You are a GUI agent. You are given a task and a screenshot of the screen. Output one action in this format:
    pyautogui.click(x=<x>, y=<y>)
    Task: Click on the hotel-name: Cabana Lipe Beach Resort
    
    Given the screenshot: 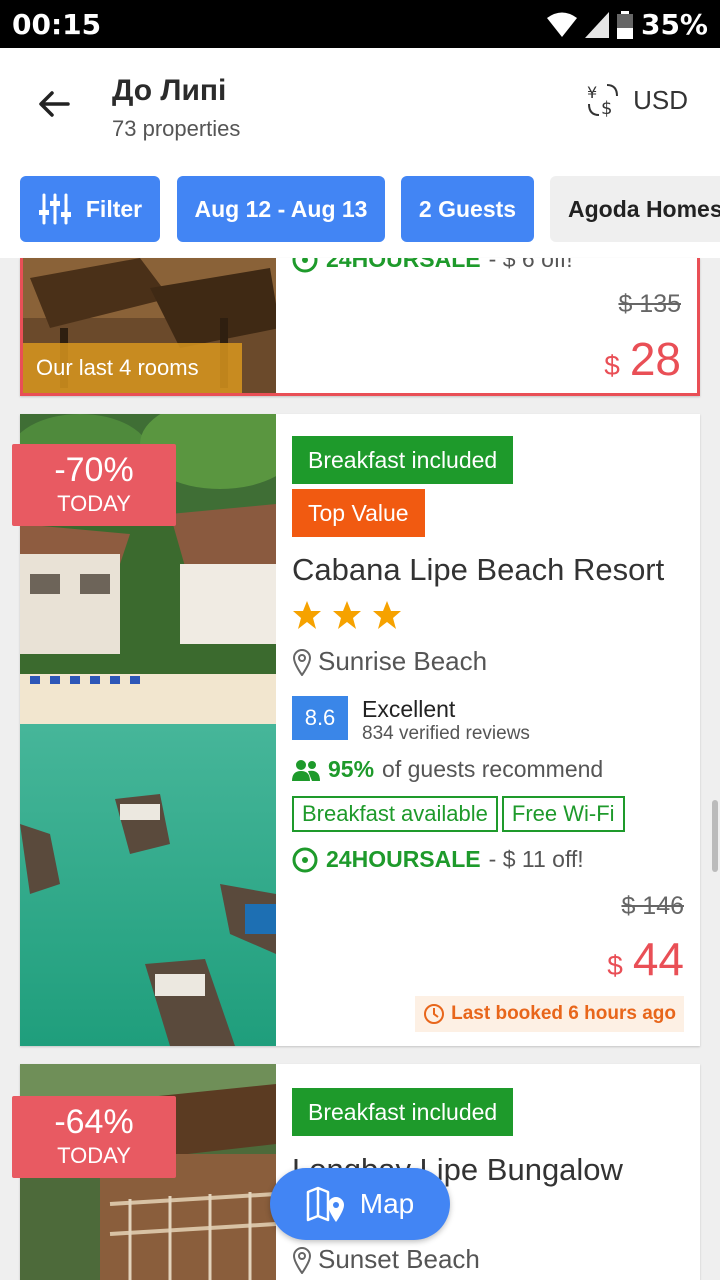 What is the action you would take?
    pyautogui.click(x=478, y=569)
    